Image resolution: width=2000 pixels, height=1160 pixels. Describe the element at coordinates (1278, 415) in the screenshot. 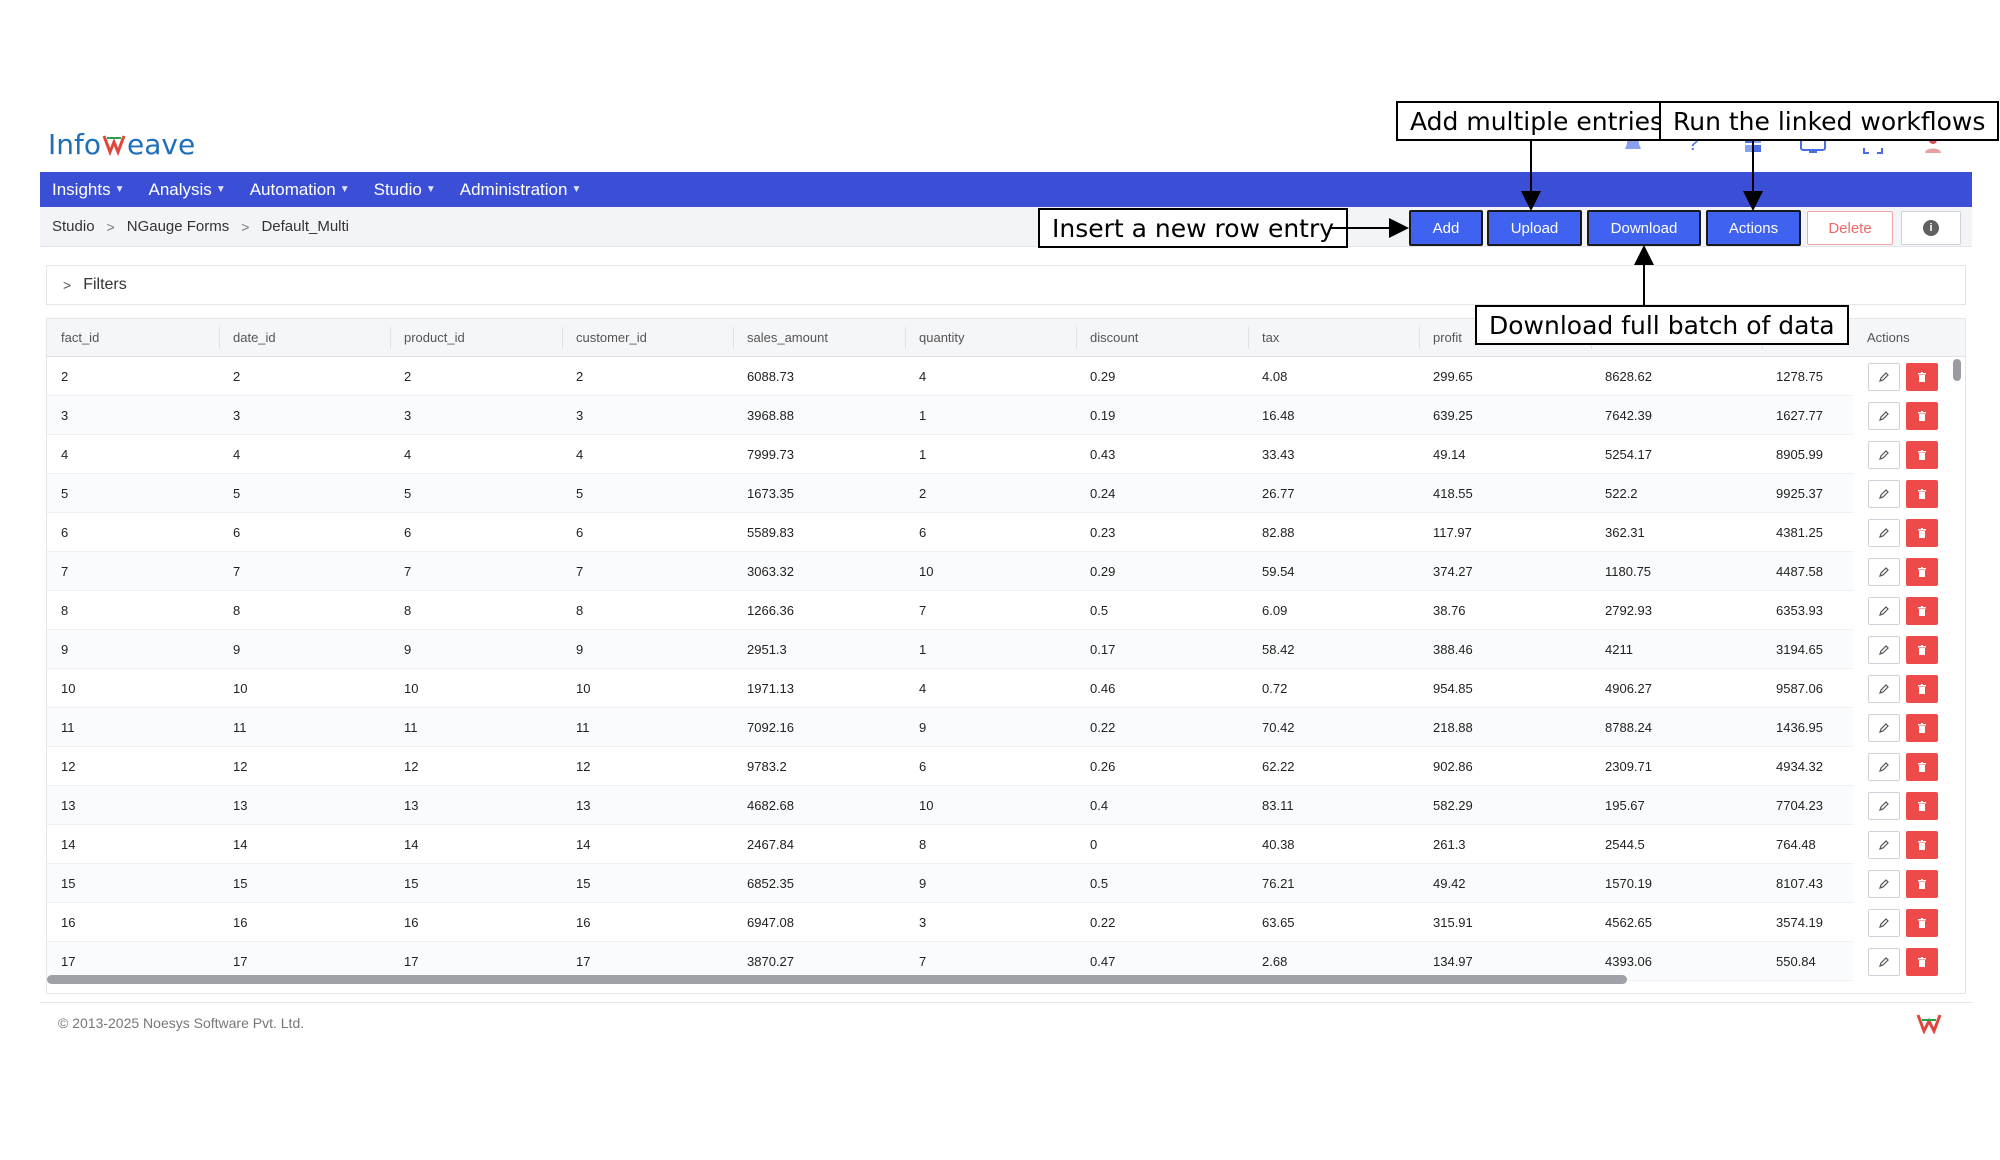

I see `table-cell: 16.48` at that location.